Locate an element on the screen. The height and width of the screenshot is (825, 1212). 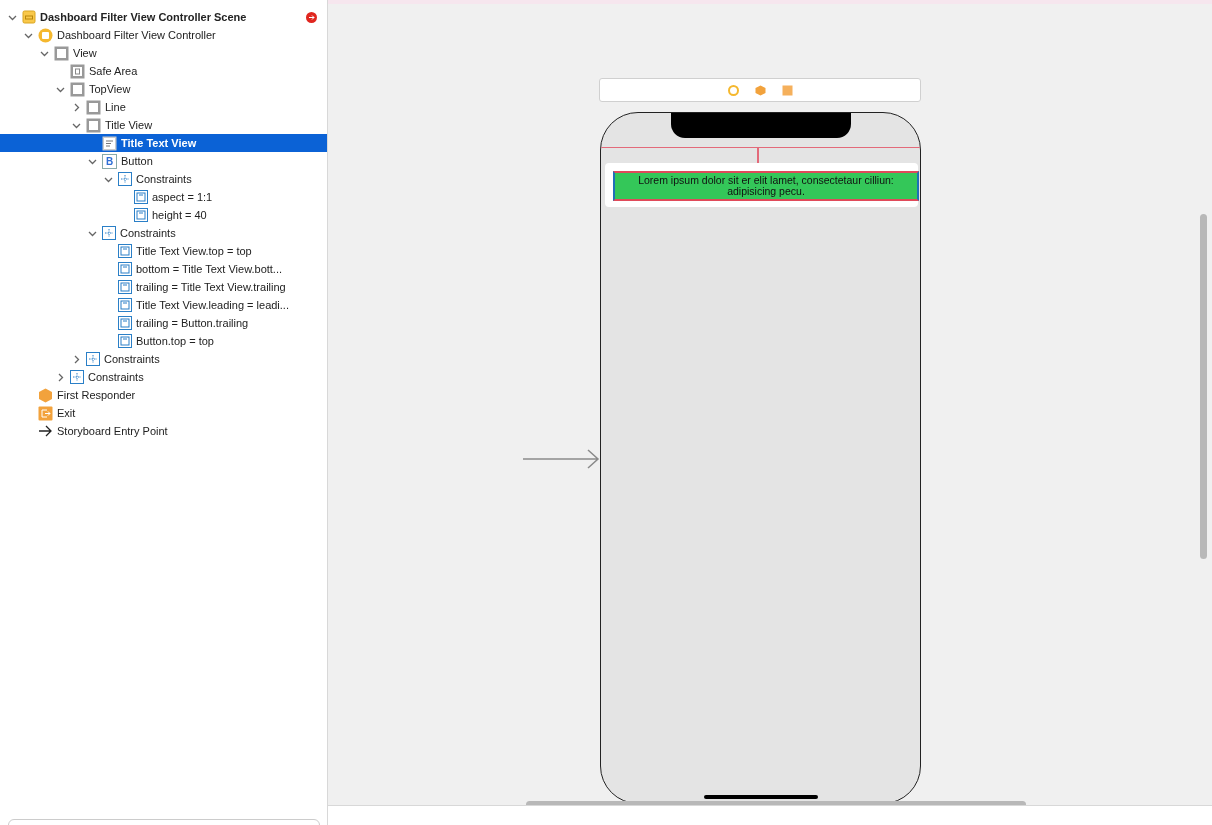
outline-row: Dashboard Filter View Controller is located at coordinates (163, 35).